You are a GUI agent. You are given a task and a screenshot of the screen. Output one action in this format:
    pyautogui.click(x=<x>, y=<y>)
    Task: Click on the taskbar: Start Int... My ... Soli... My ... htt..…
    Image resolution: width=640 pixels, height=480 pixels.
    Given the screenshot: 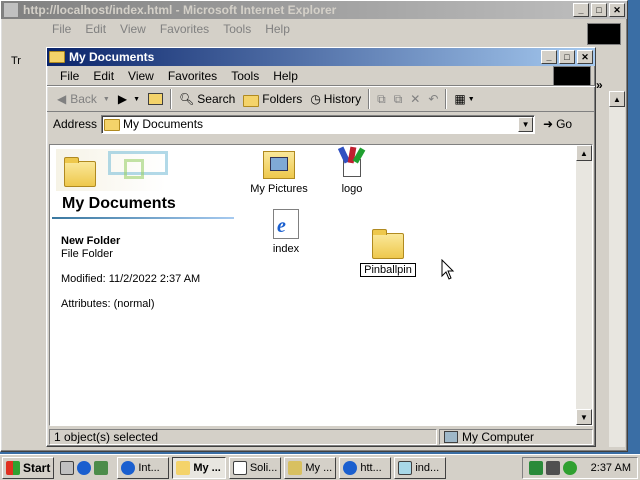 What is the action you would take?
    pyautogui.click(x=320, y=467)
    